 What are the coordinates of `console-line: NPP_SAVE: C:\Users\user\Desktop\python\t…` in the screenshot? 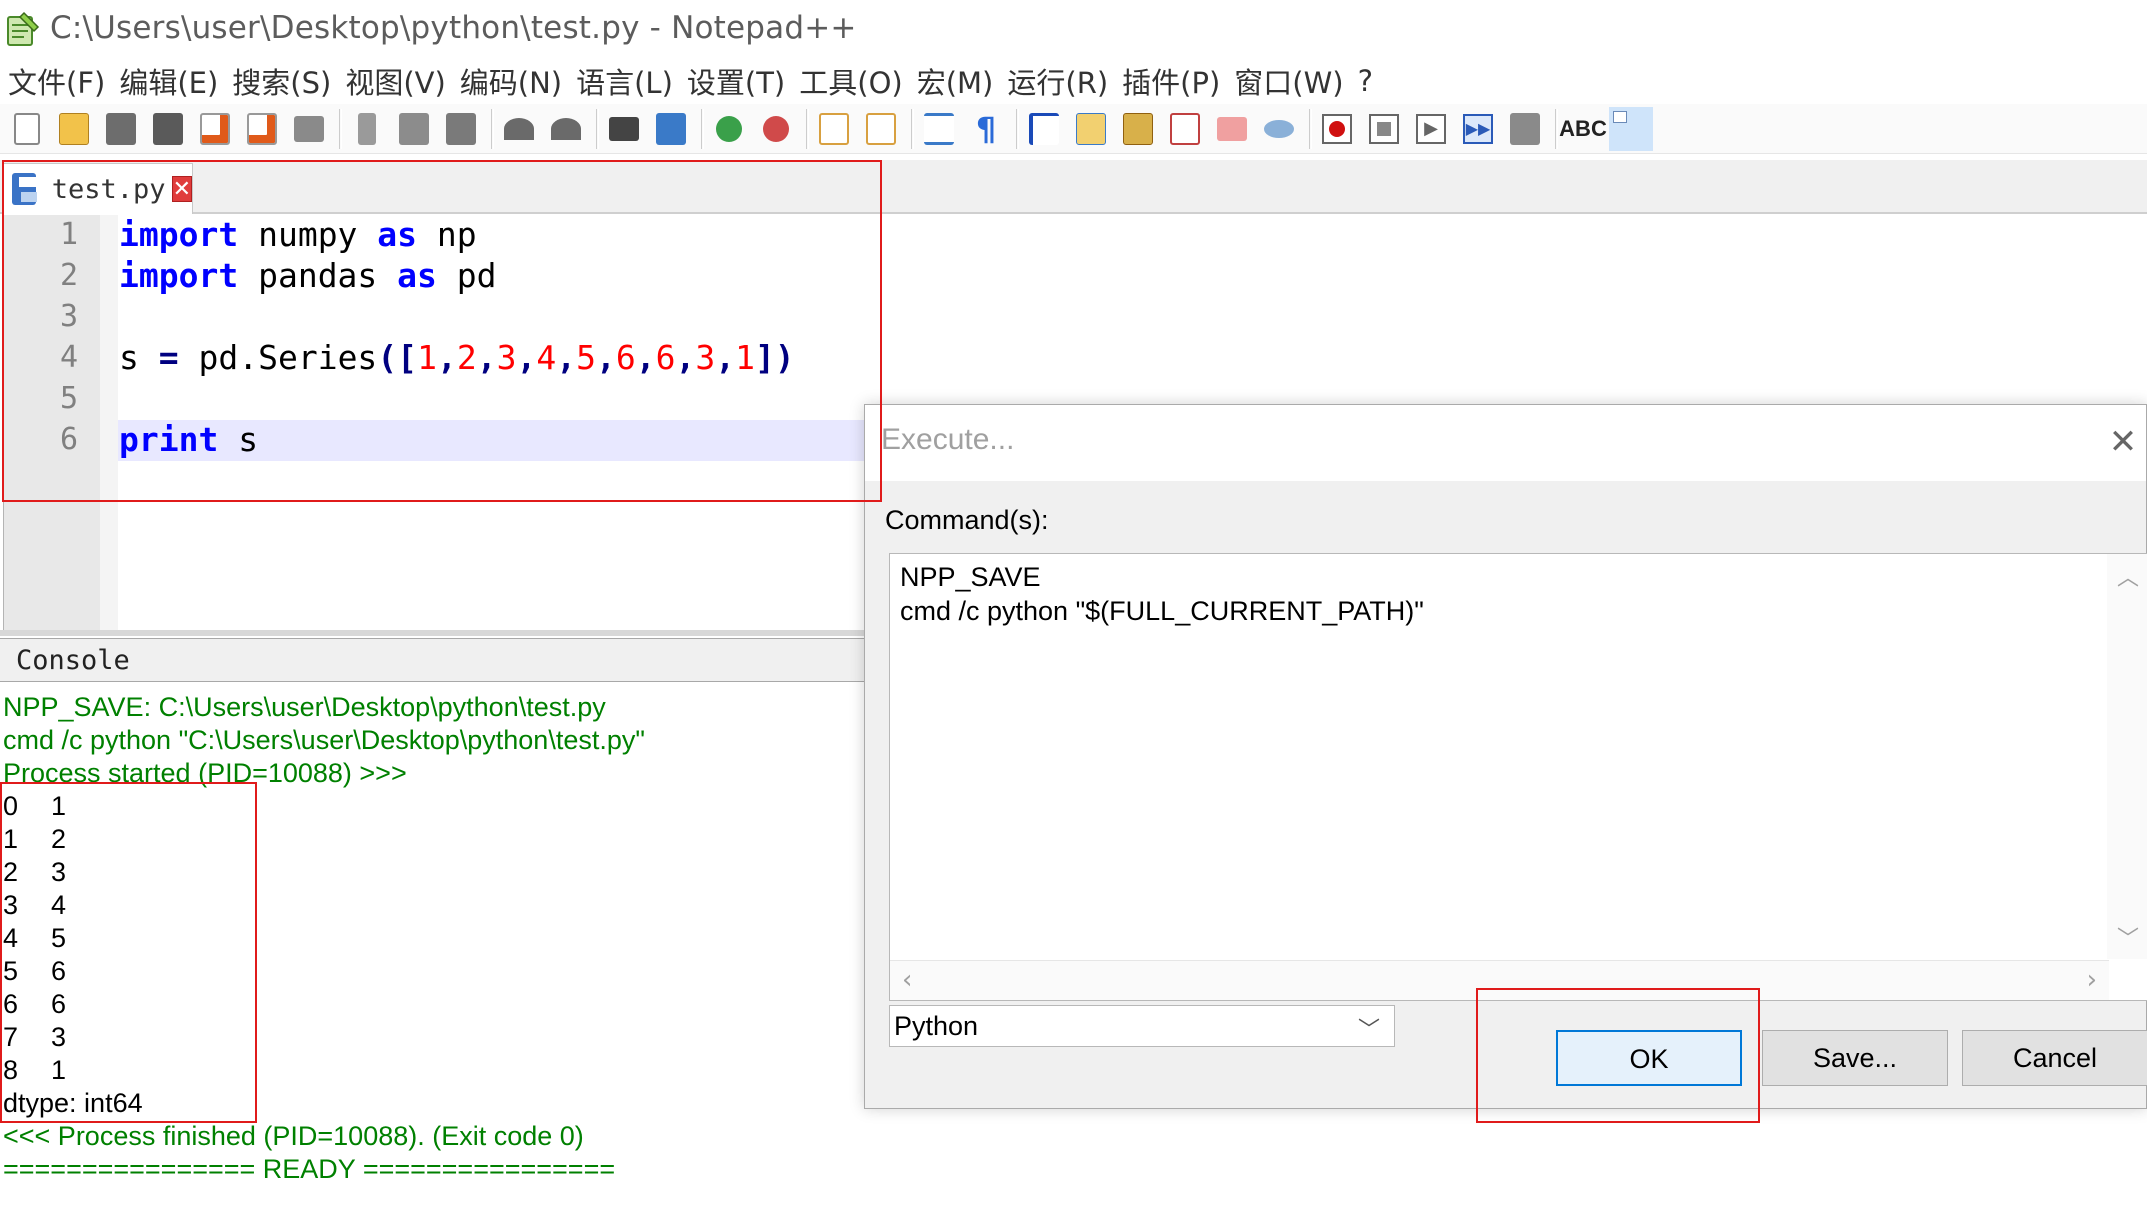 It's located at (304, 707).